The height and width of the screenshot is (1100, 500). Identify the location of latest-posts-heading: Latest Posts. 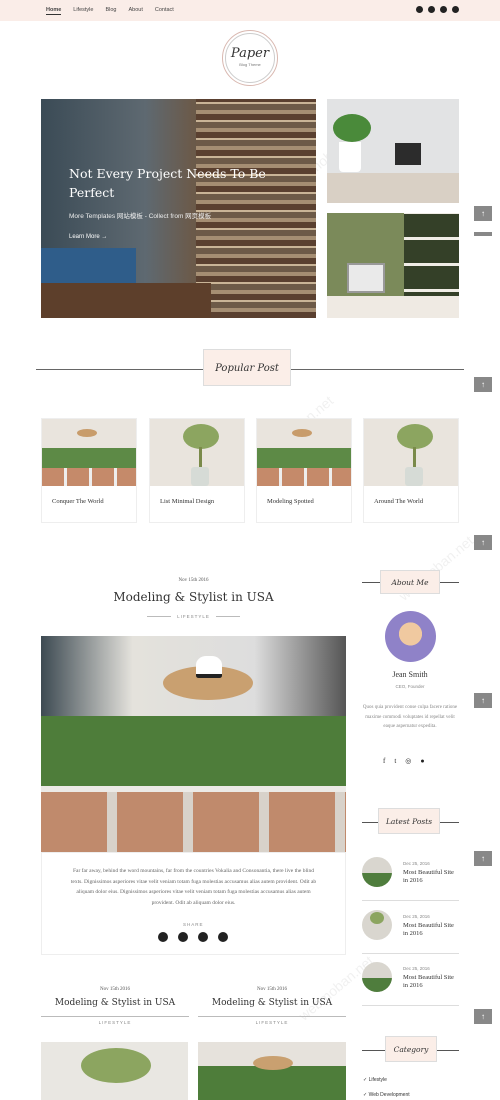
(409, 821).